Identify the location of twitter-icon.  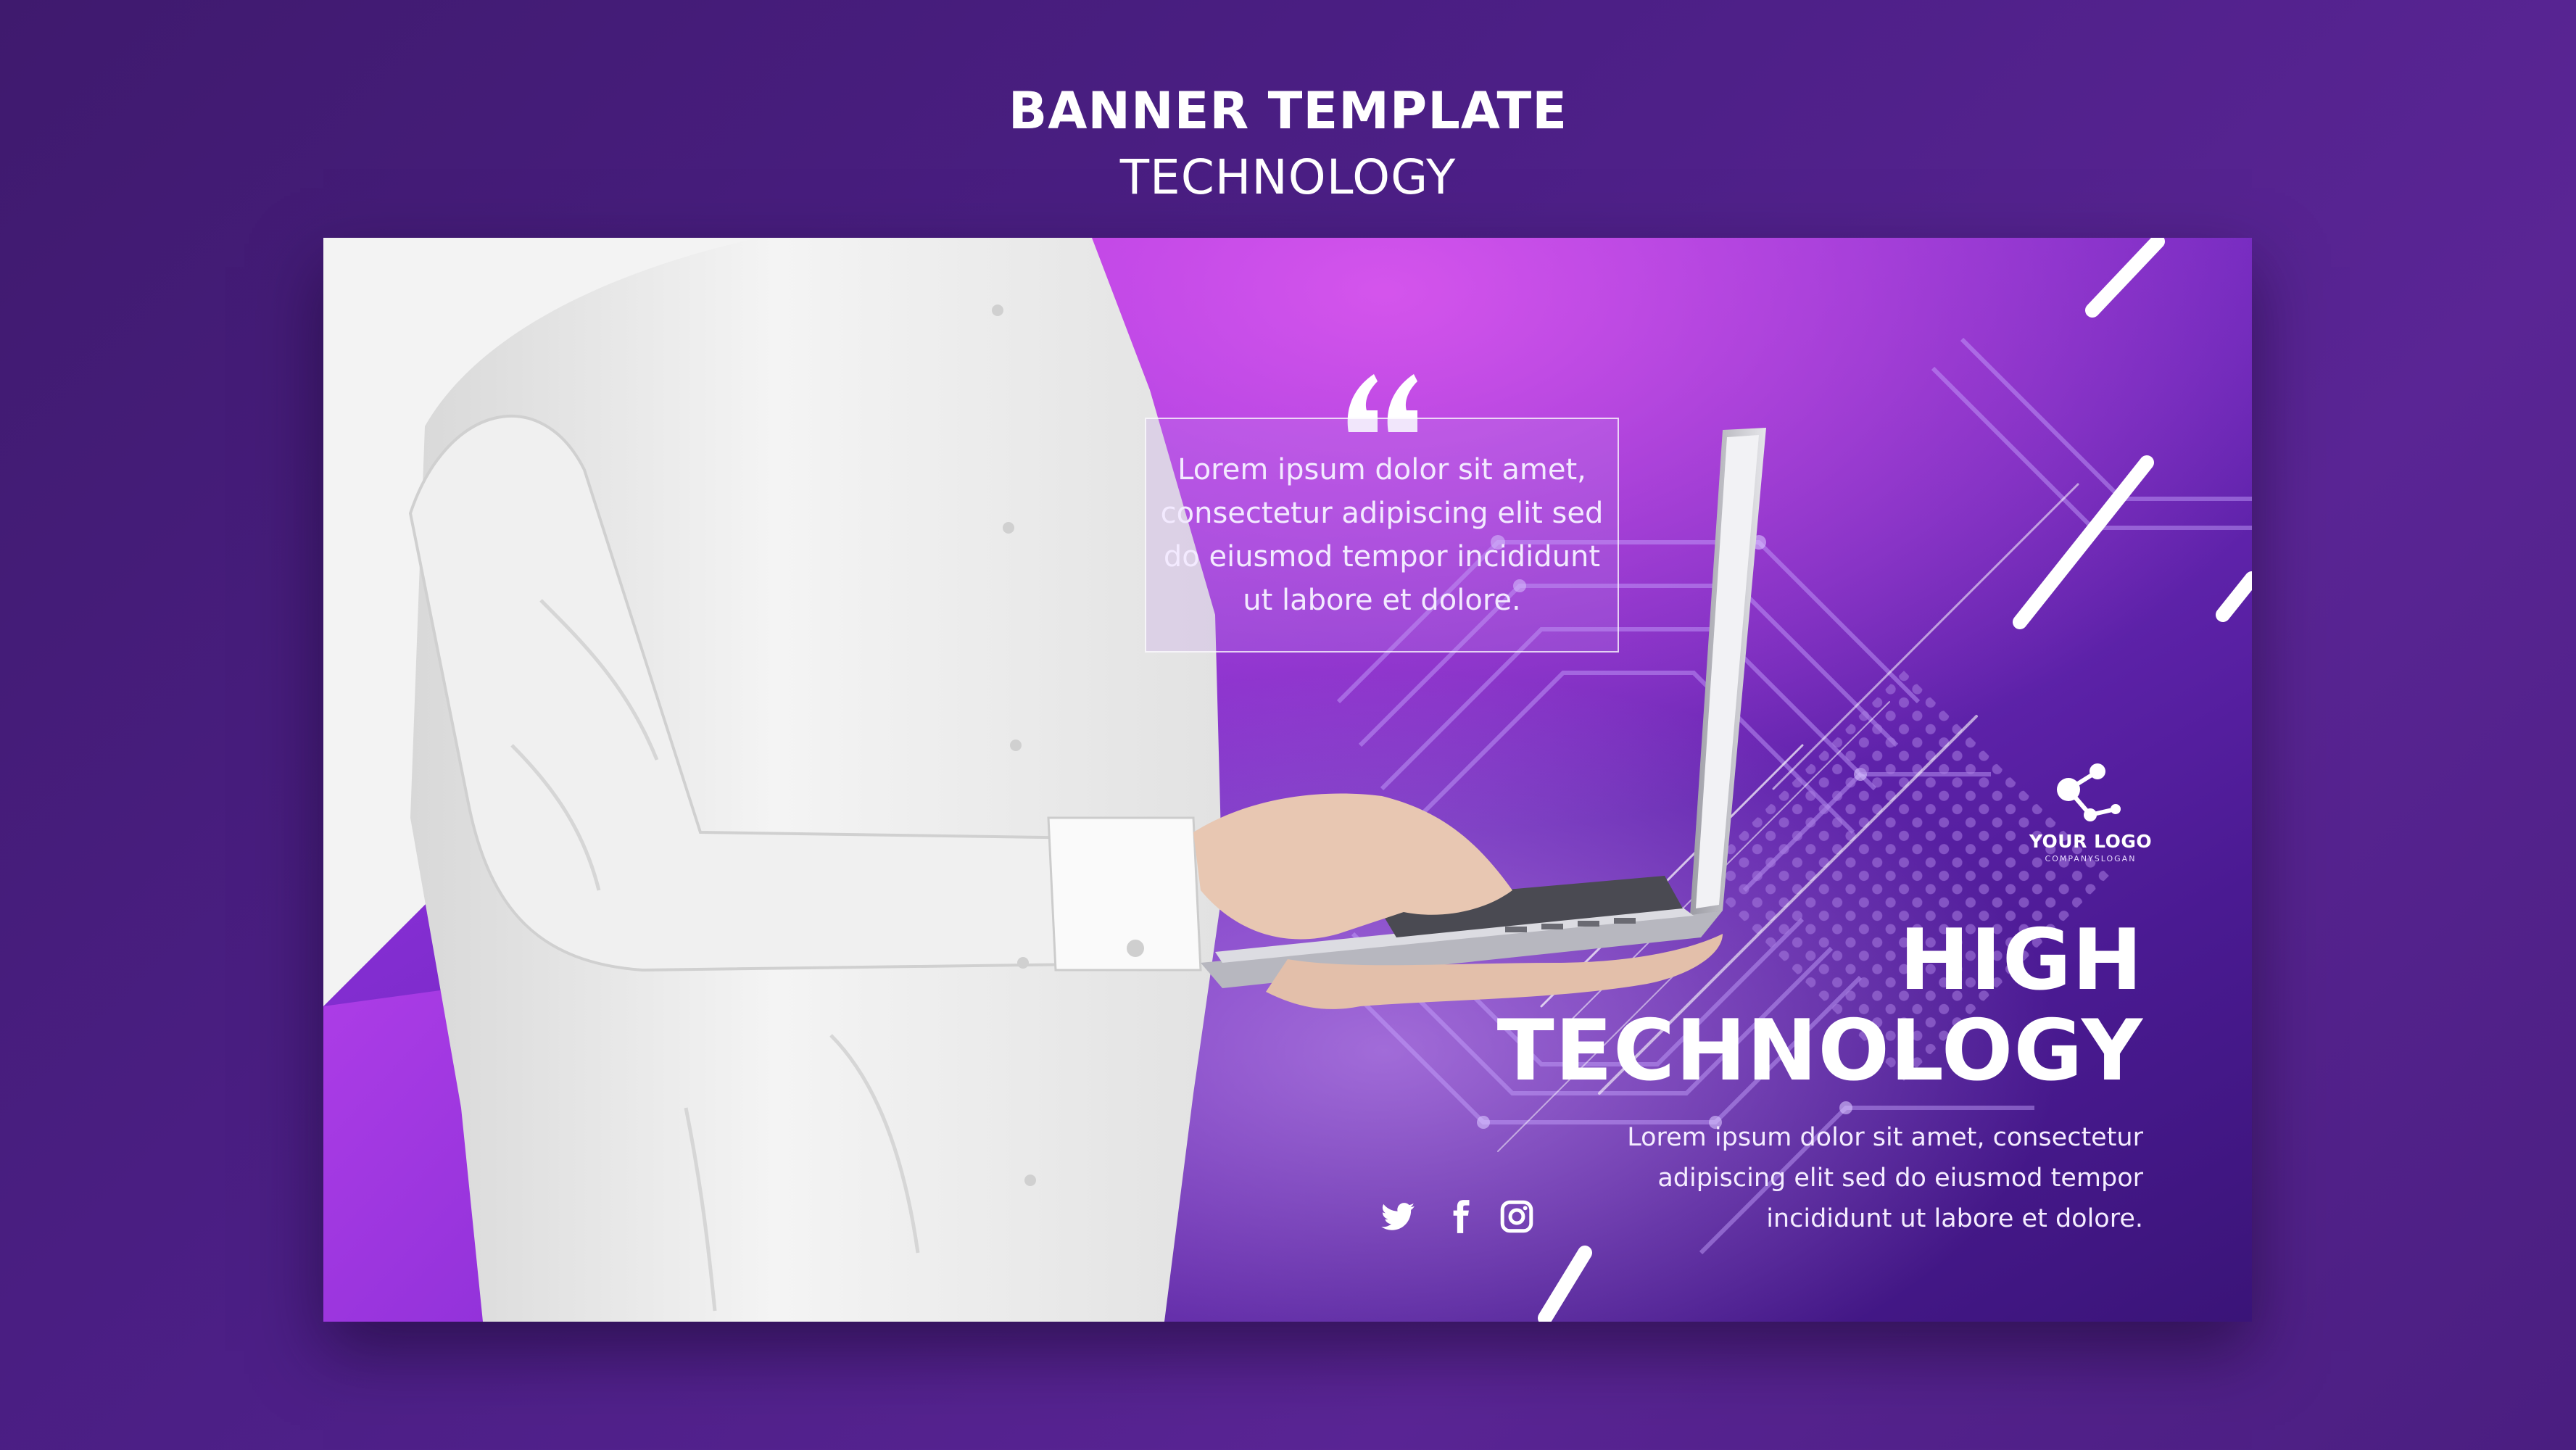
(1398, 1217).